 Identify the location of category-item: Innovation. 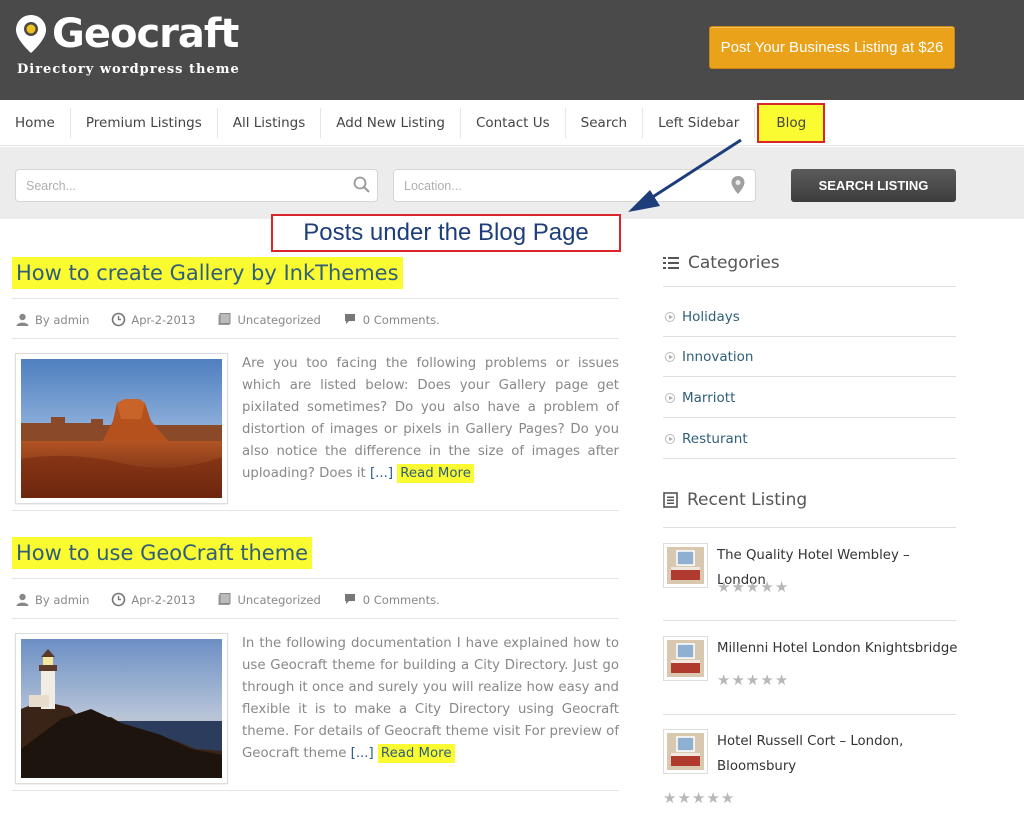
(709, 357).